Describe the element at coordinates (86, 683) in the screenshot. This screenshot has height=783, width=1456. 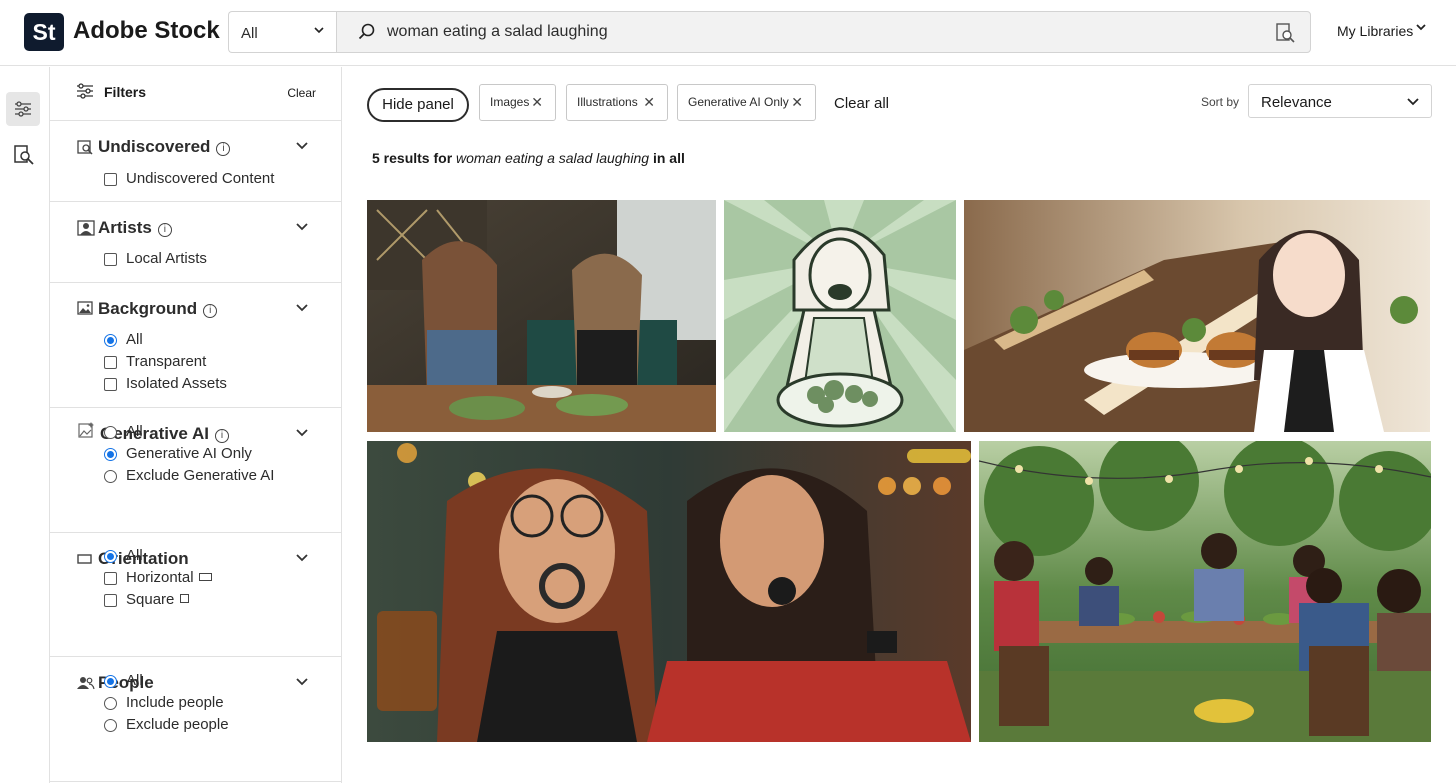
I see `people-icon` at that location.